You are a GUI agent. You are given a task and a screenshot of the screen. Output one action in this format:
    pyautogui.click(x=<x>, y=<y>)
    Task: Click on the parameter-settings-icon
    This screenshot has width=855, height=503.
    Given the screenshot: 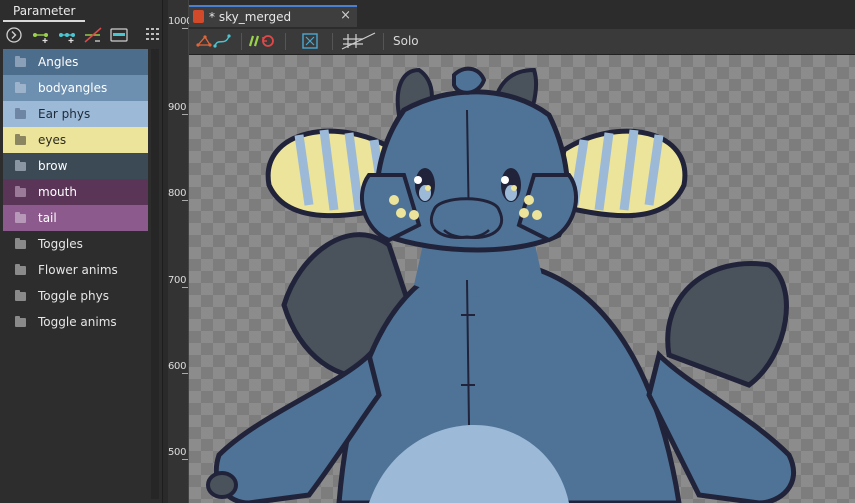 What is the action you would take?
    pyautogui.click(x=119, y=35)
    